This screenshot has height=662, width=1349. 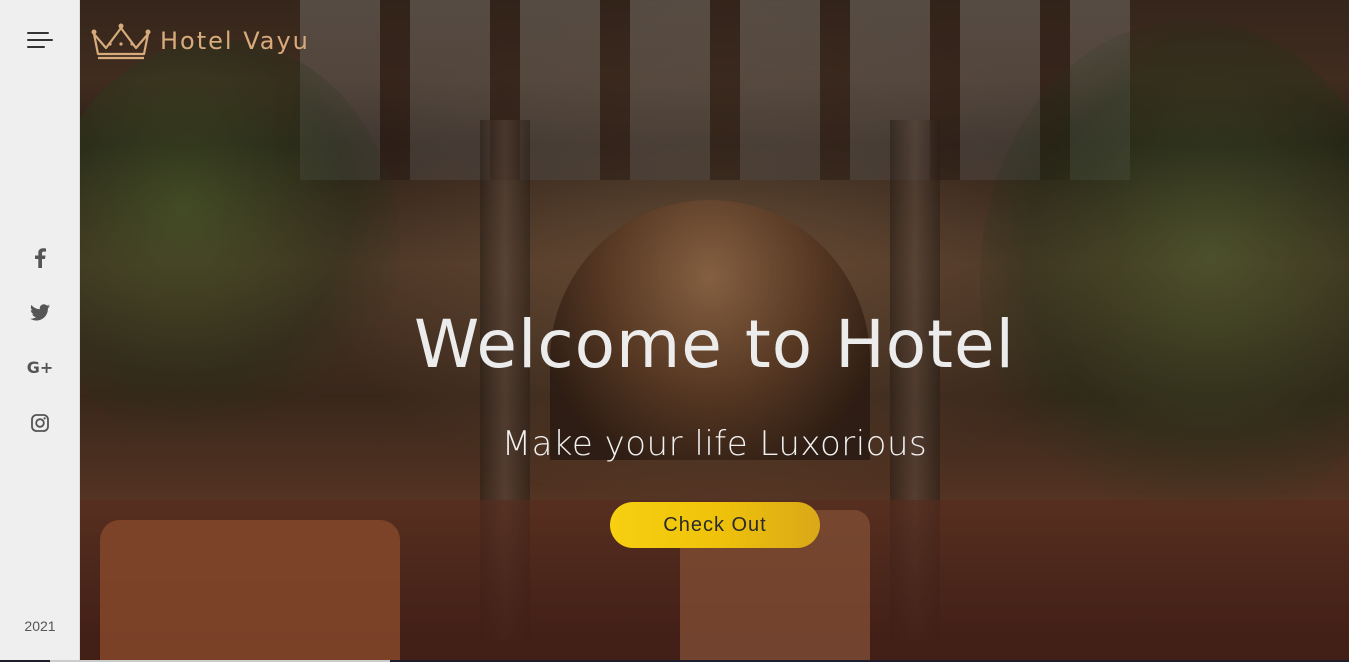 I want to click on hero-title: Welcome to Hotel, so click(x=714, y=344).